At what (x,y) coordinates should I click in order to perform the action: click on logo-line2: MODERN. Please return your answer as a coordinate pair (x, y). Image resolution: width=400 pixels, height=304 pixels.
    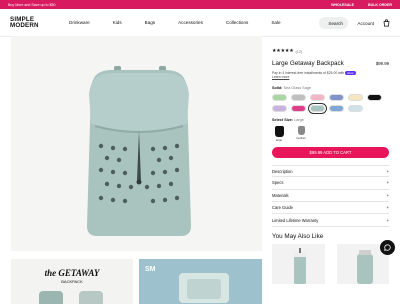
    Looking at the image, I should click on (24, 25).